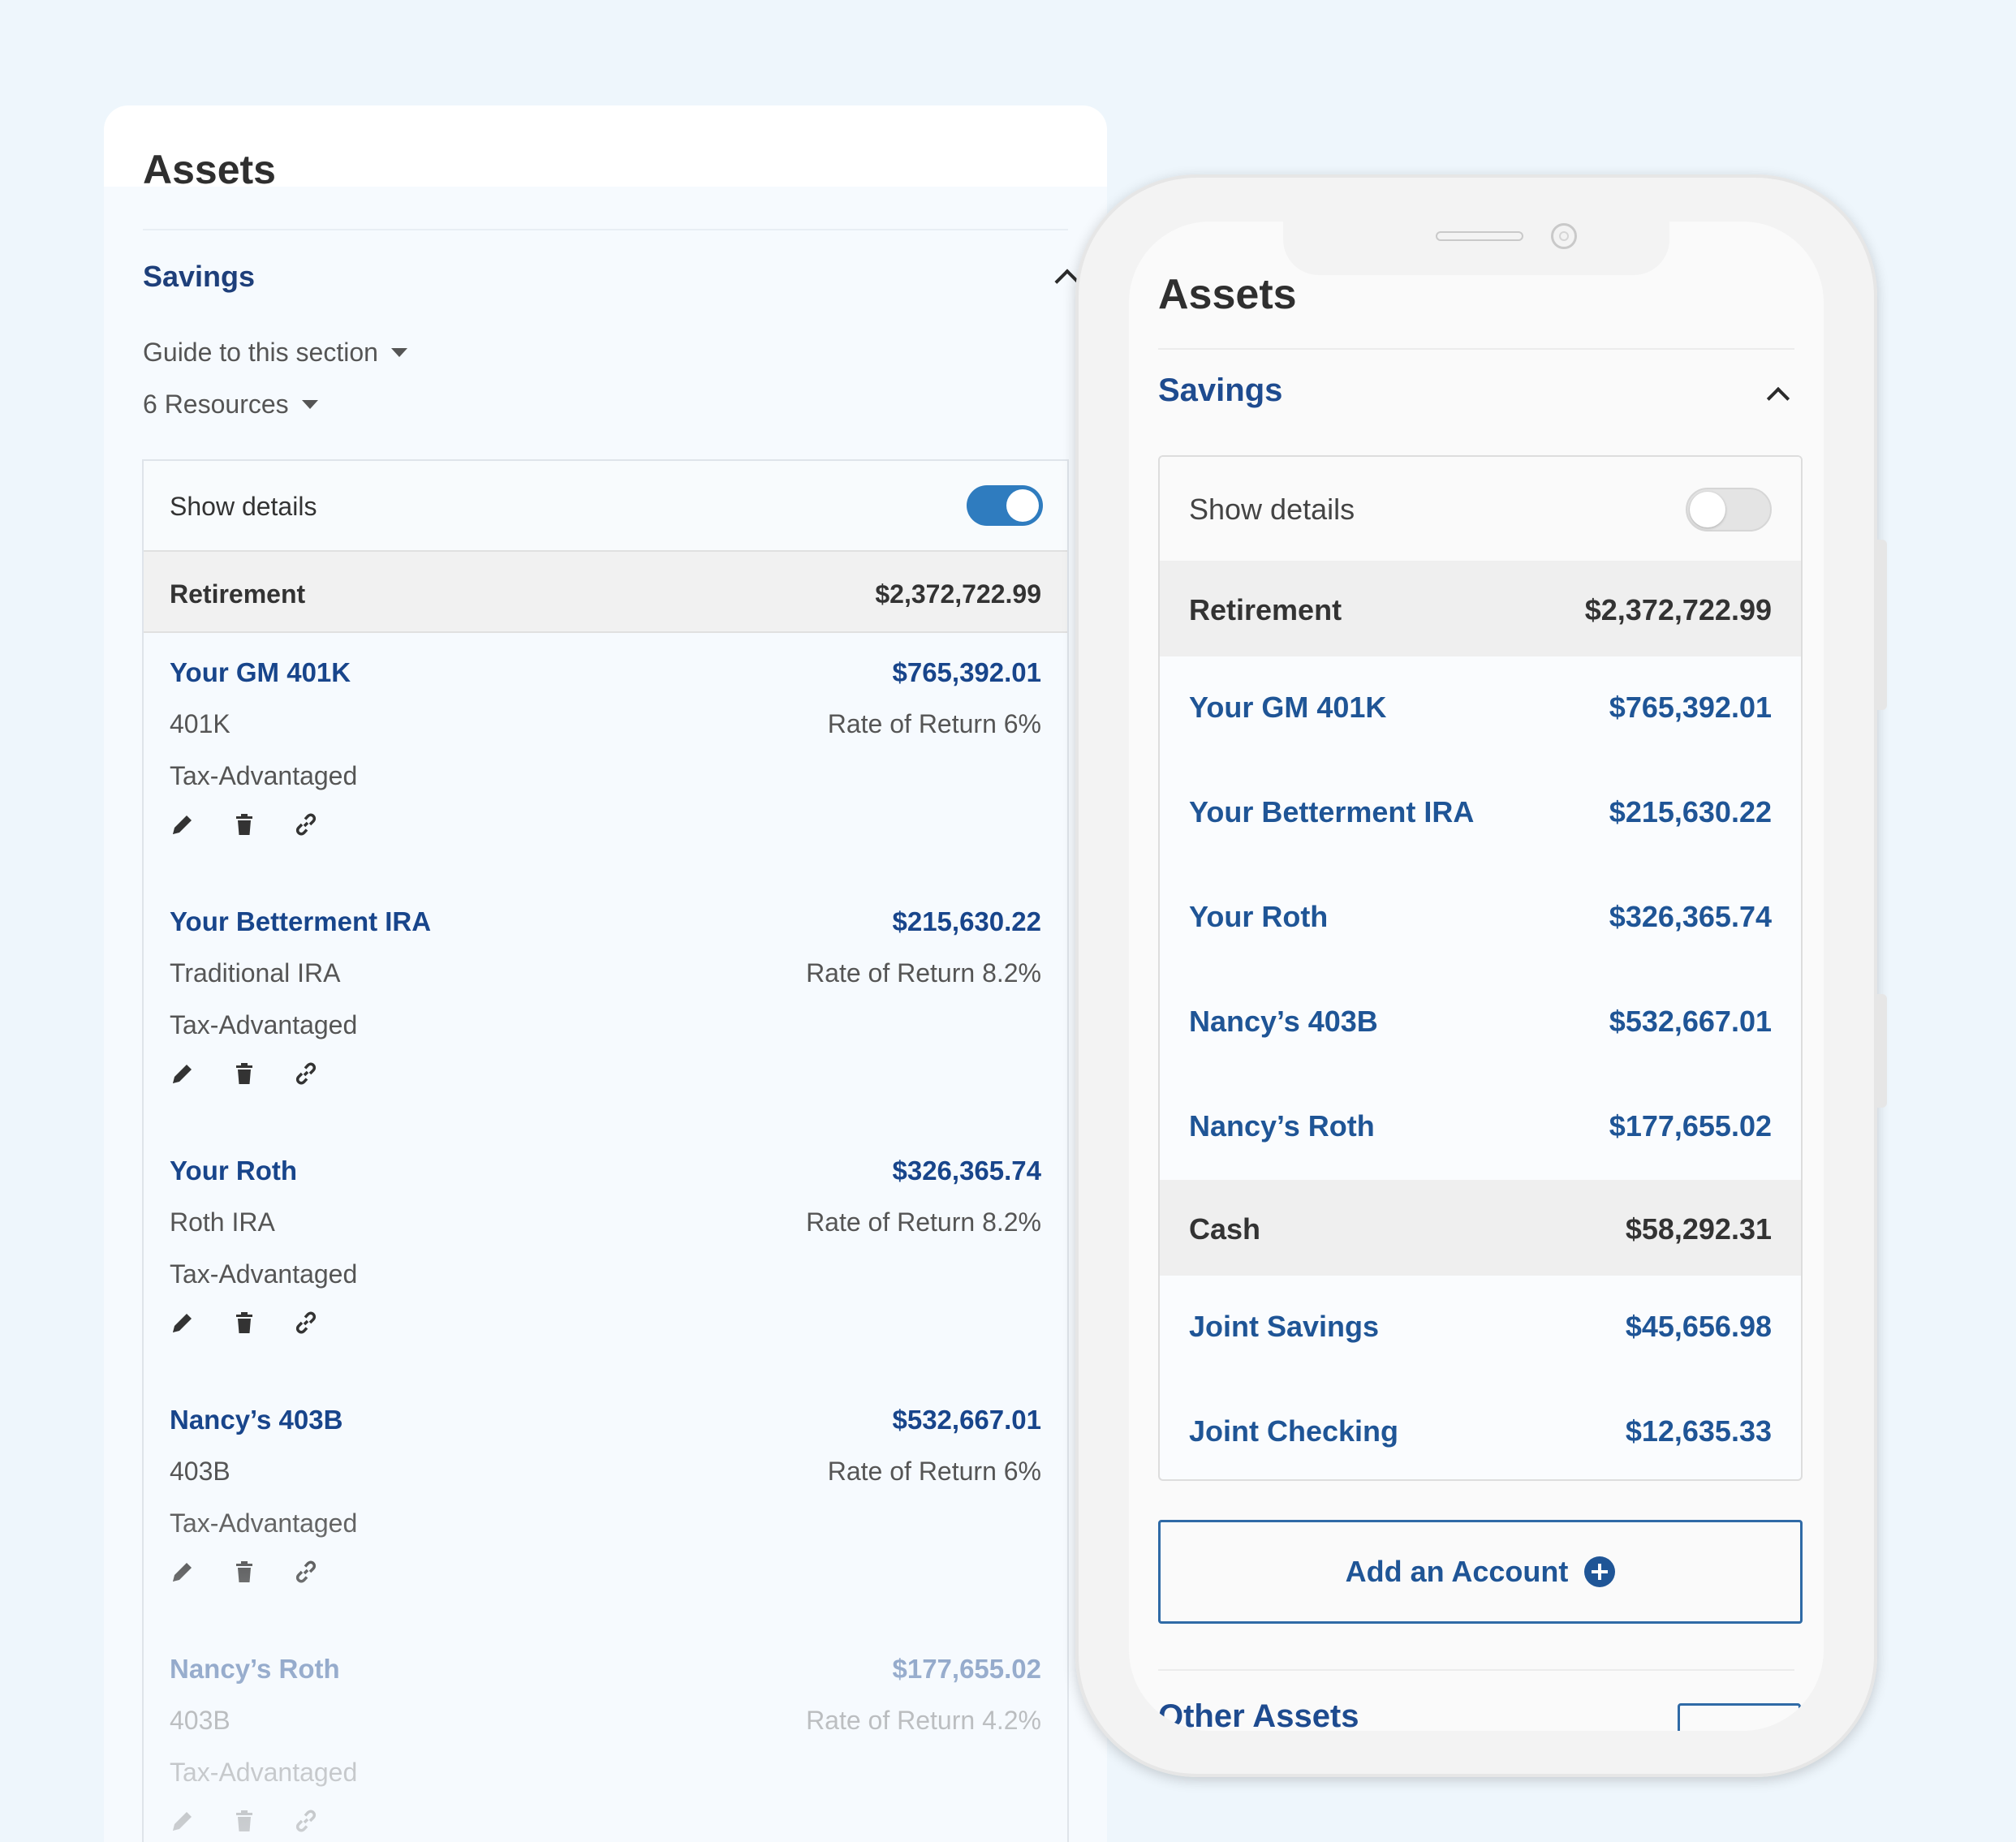  Describe the element at coordinates (1600, 1572) in the screenshot. I see `plus-circle-icon` at that location.